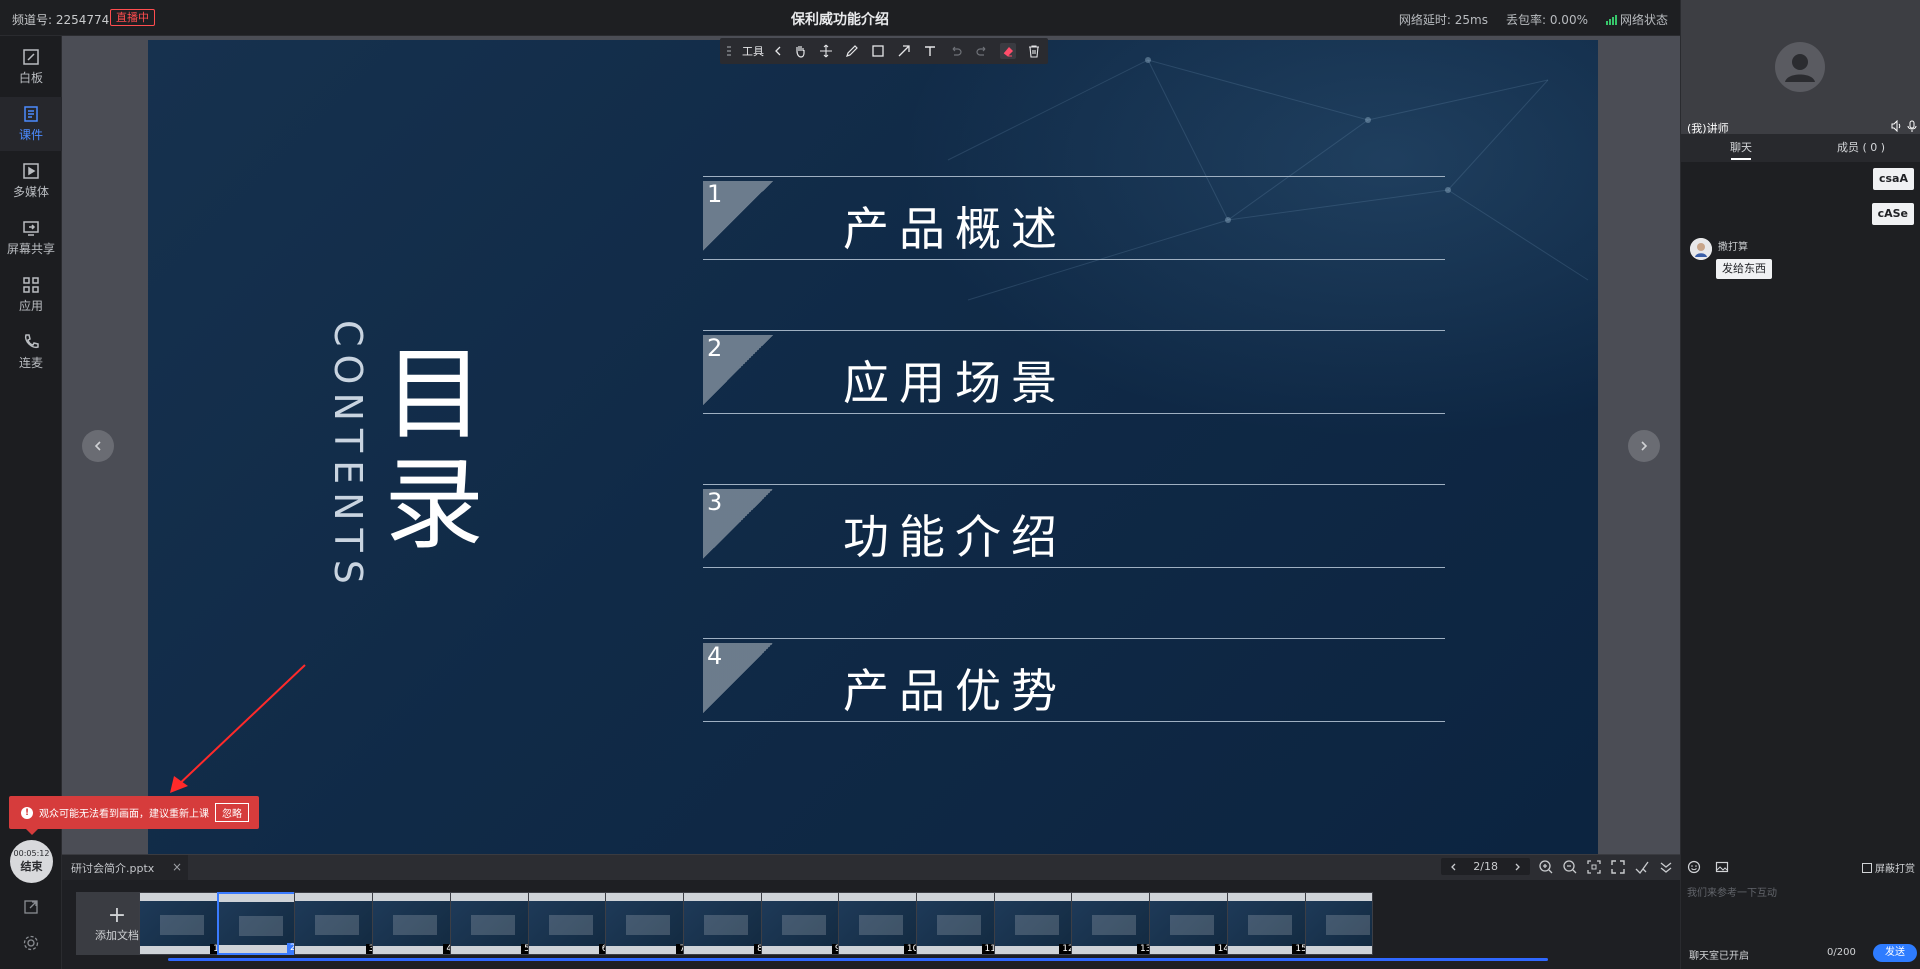 The width and height of the screenshot is (1920, 969). I want to click on slide-thumbnail: 12, so click(1035, 923).